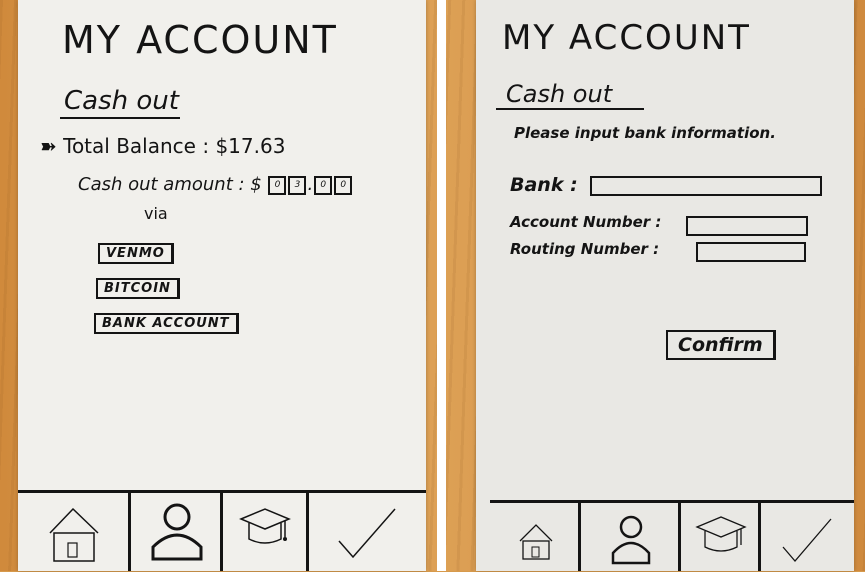  I want to click on via-label: via, so click(156, 213).